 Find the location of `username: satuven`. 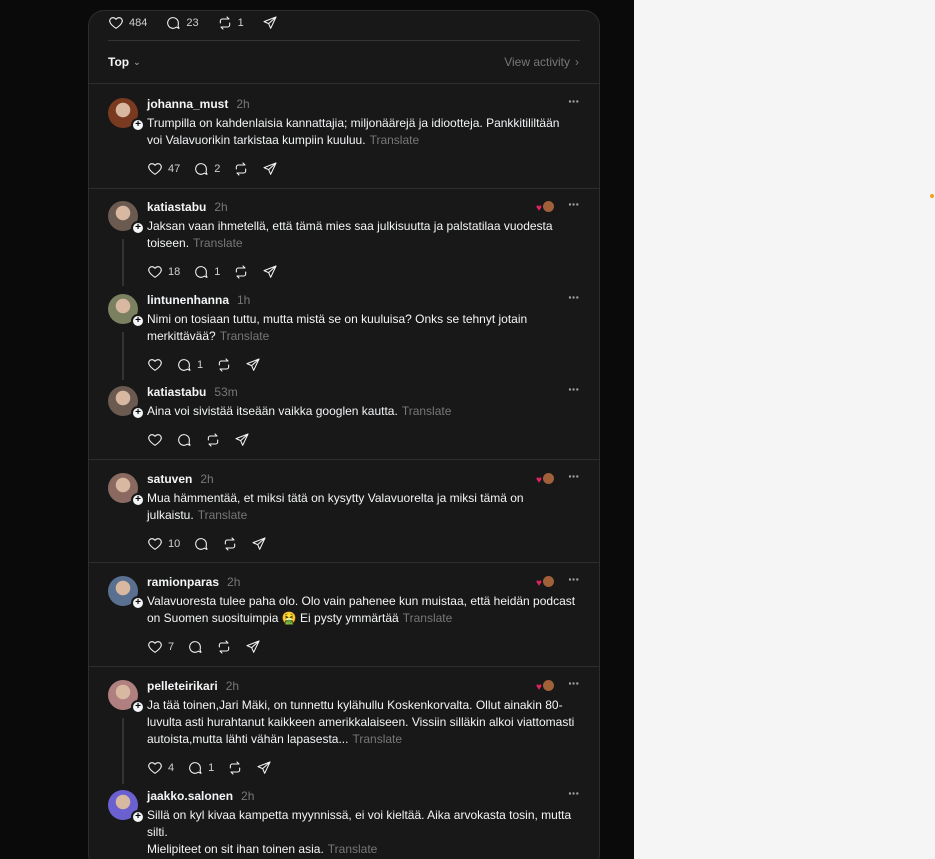

username: satuven is located at coordinates (169, 479).